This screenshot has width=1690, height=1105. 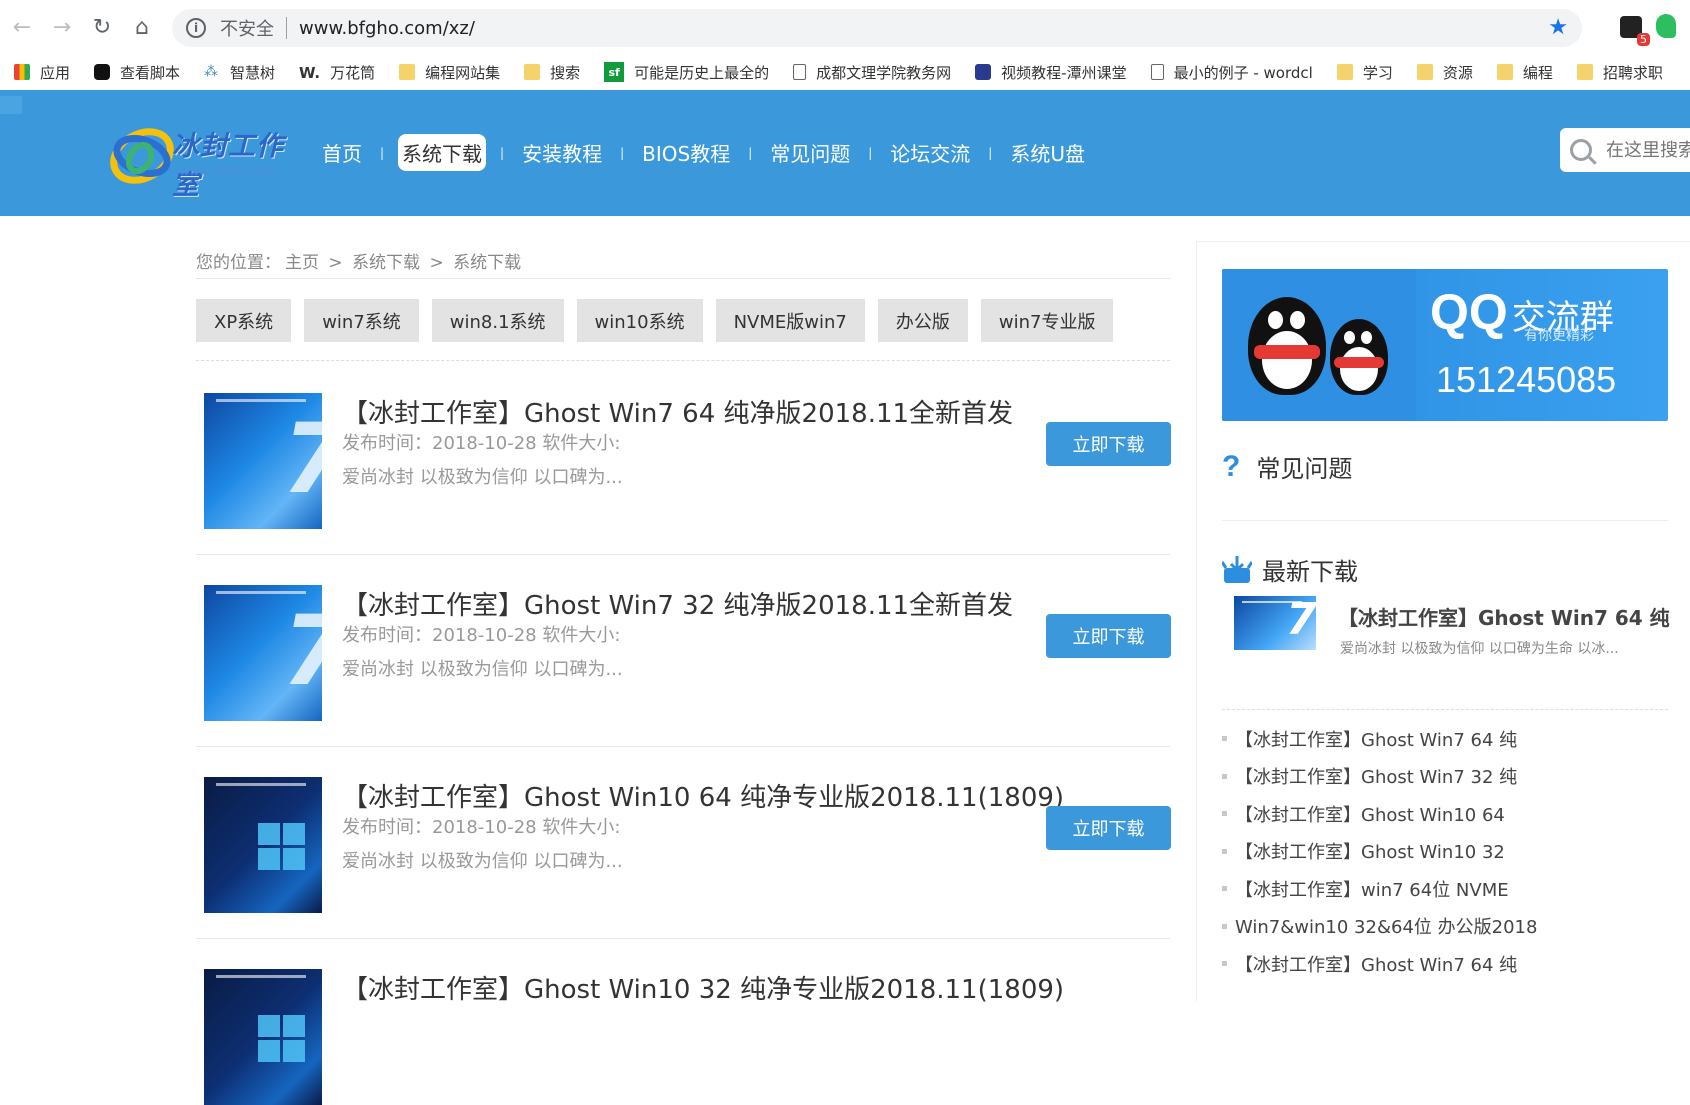 I want to click on bookmark-label: 查看脚本, so click(x=150, y=72).